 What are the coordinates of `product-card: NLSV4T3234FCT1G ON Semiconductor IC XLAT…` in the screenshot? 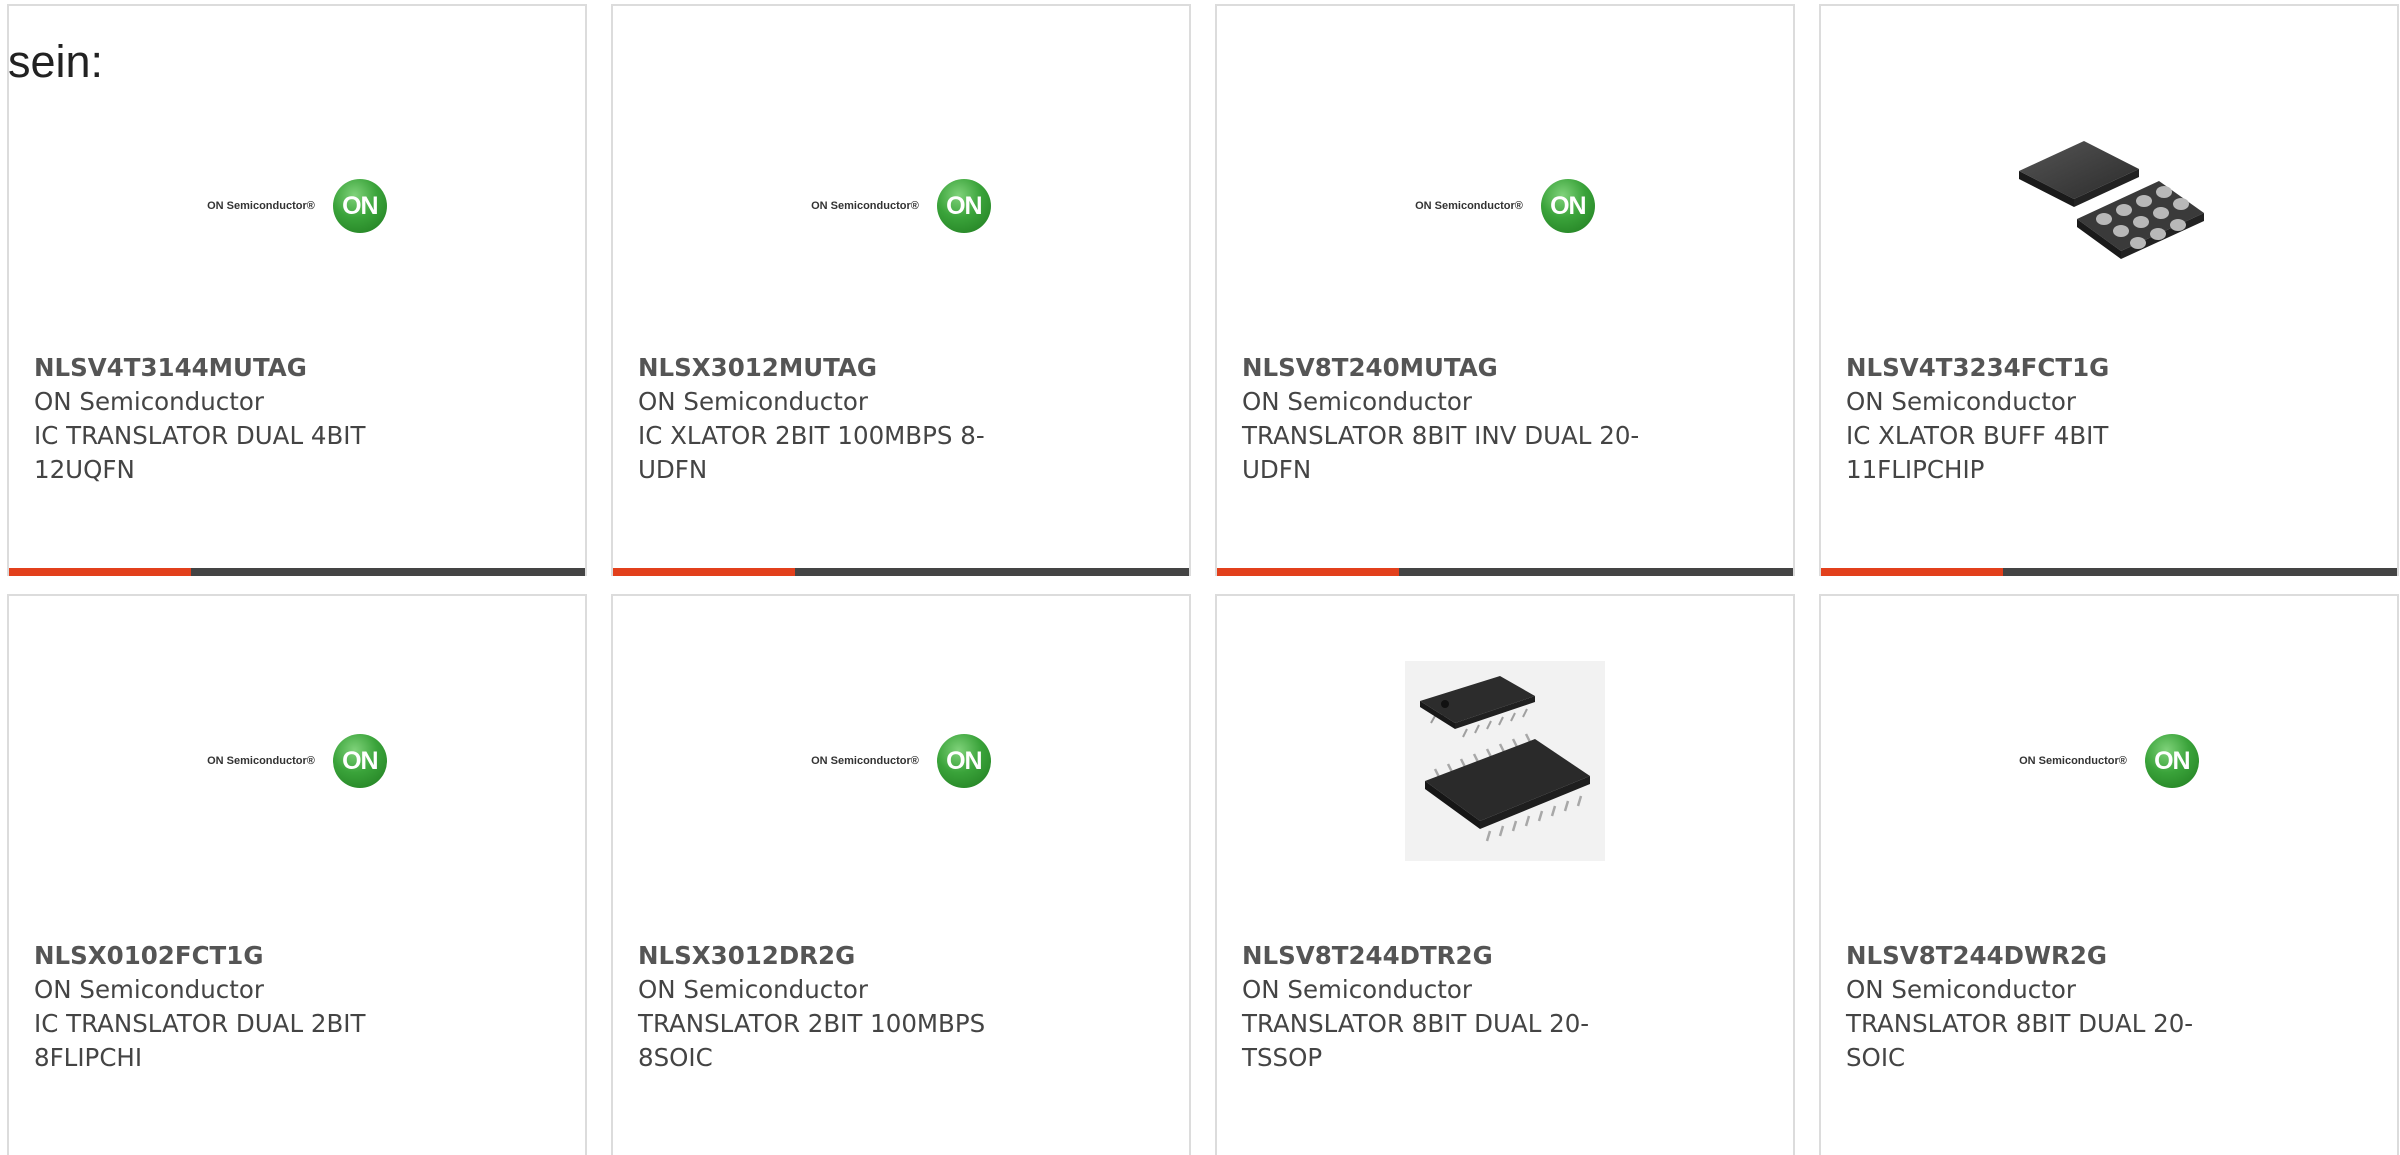 It's located at (2109, 290).